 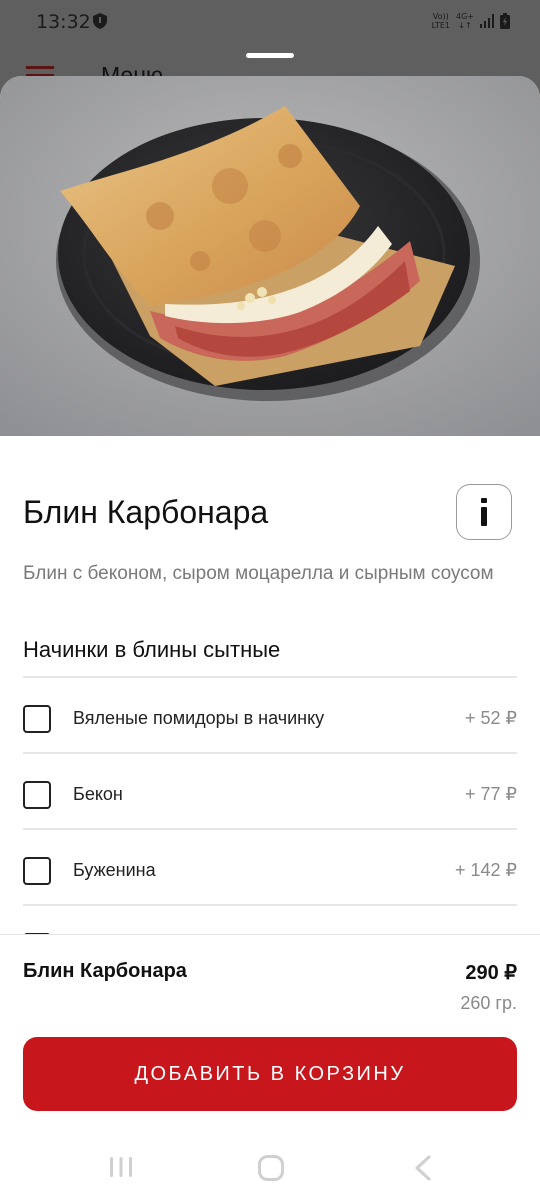 What do you see at coordinates (465, 21) in the screenshot?
I see `mobile-data-indicator: 4G+ ↓↑` at bounding box center [465, 21].